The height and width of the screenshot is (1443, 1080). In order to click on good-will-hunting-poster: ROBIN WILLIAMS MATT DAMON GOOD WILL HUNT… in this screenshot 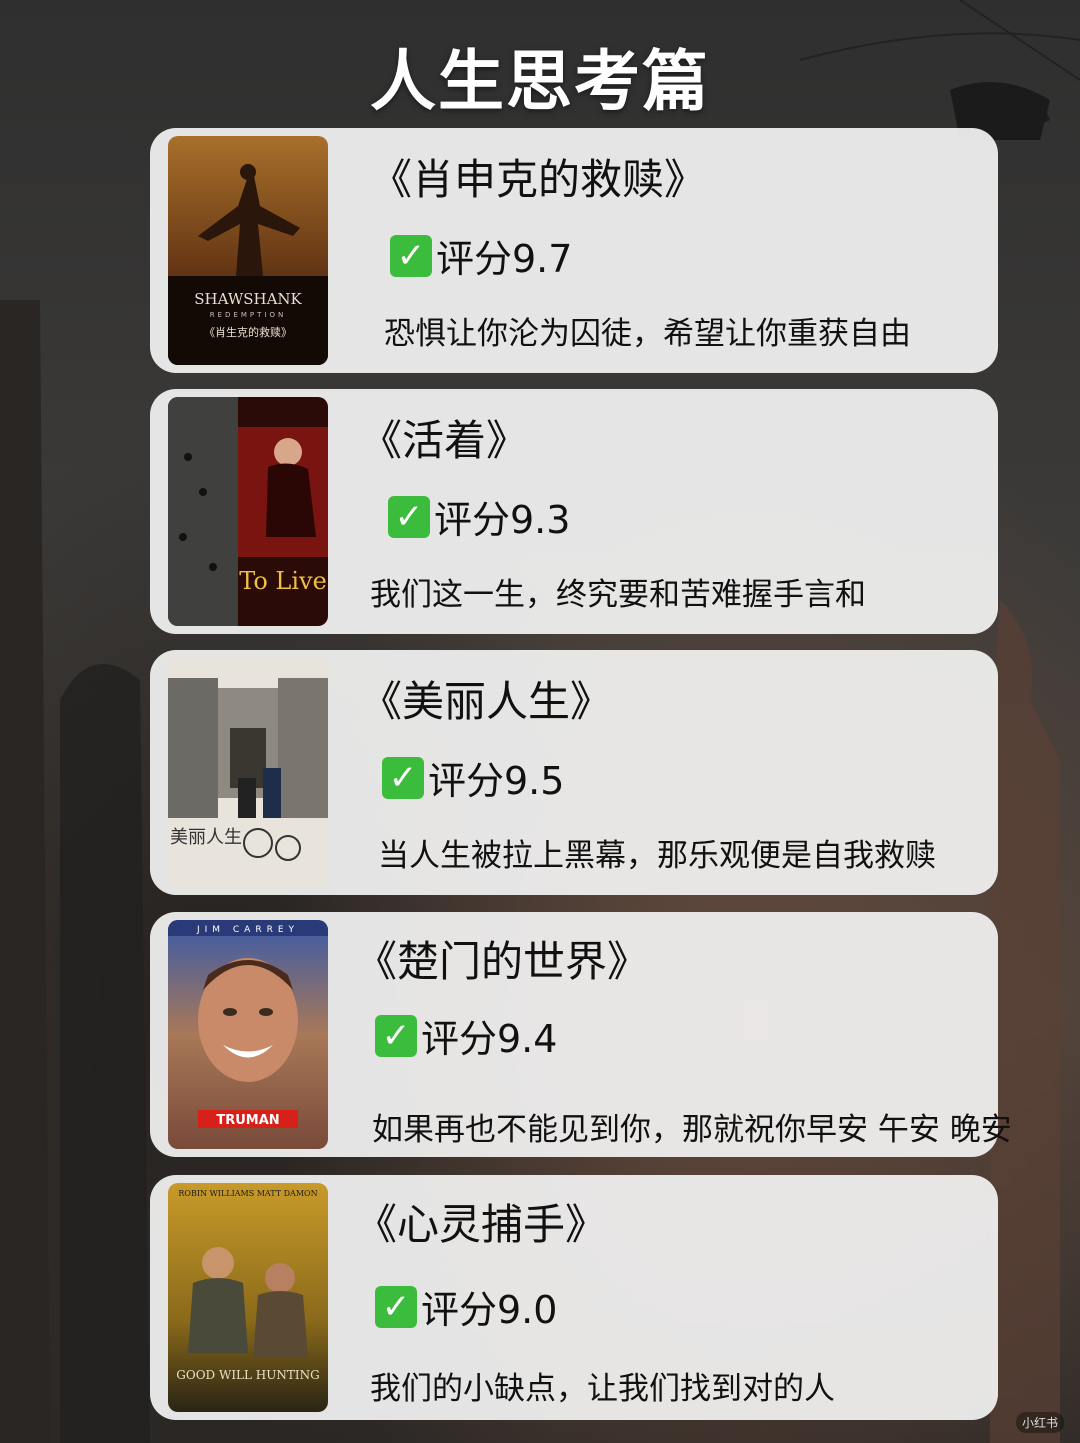, I will do `click(248, 1297)`.